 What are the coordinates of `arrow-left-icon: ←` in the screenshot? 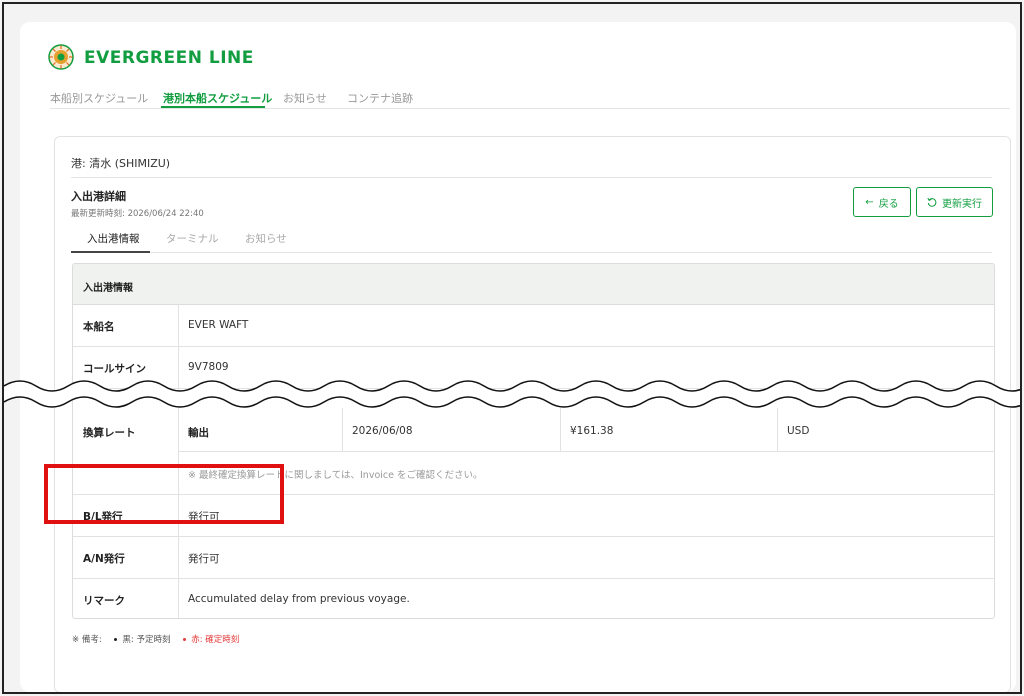 It's located at (869, 202).